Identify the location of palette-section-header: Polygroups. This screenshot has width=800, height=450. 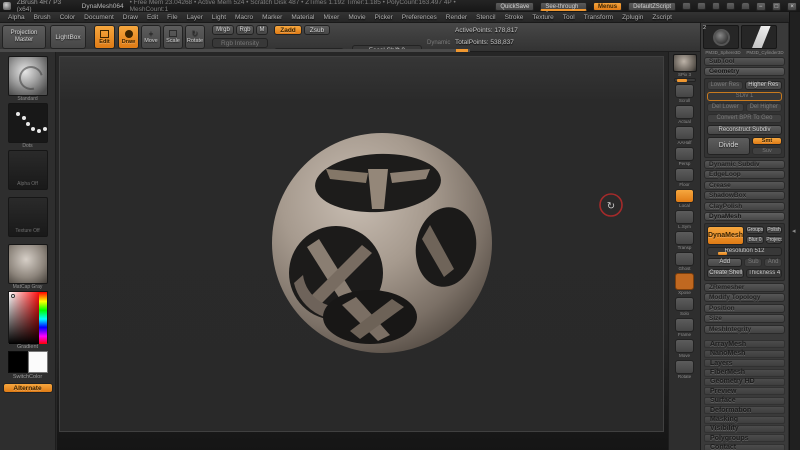
(744, 438).